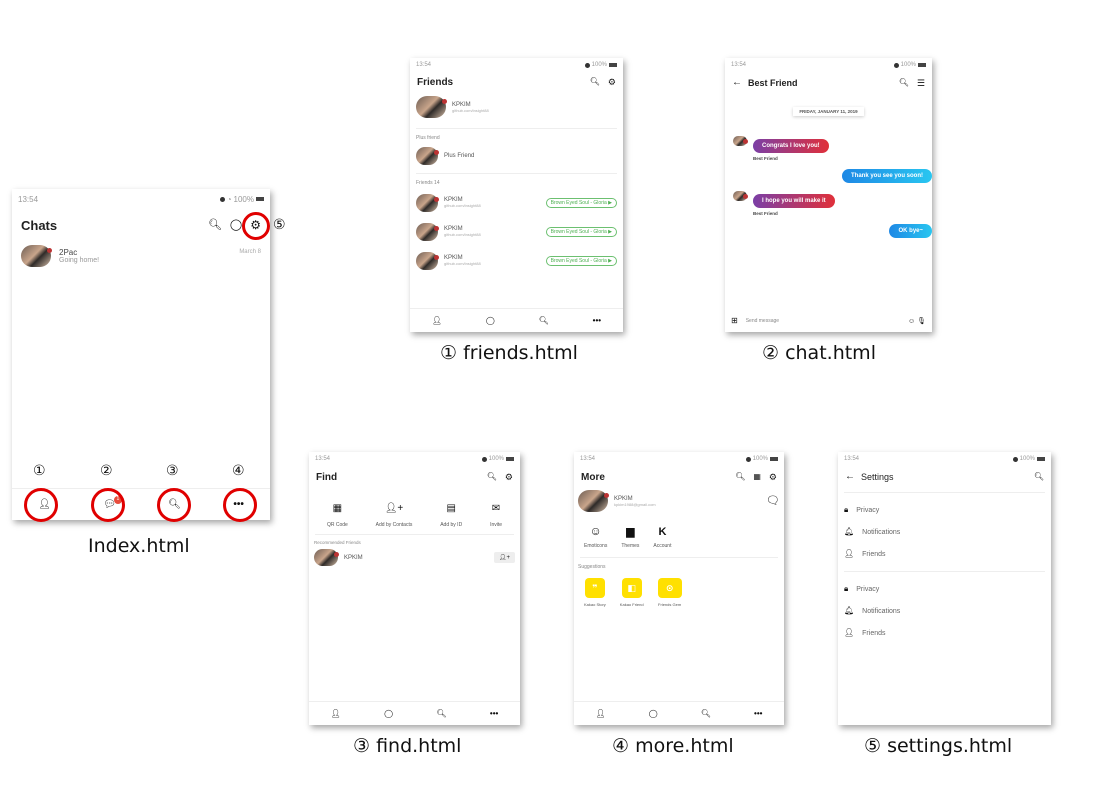  Describe the element at coordinates (595, 592) in the screenshot. I see `kakao-story-button: ❞ Kakao Story` at that location.